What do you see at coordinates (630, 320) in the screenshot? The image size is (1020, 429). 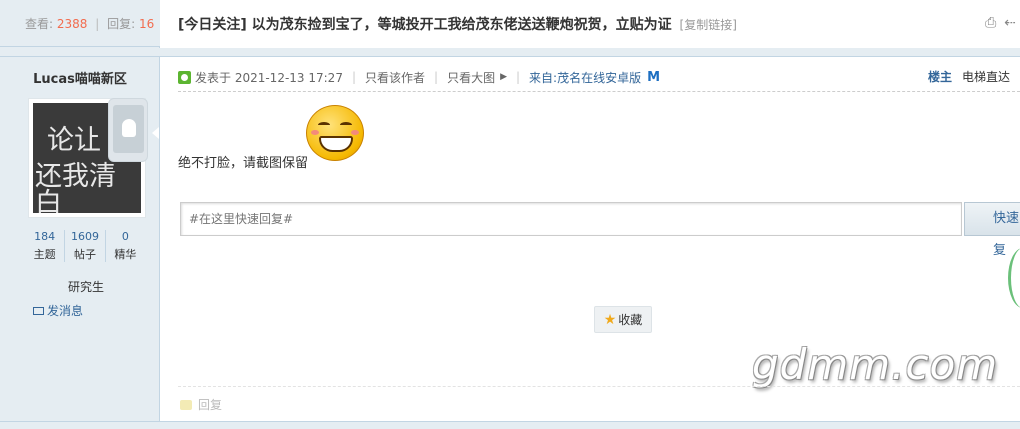 I see `favorite-label: 收藏` at bounding box center [630, 320].